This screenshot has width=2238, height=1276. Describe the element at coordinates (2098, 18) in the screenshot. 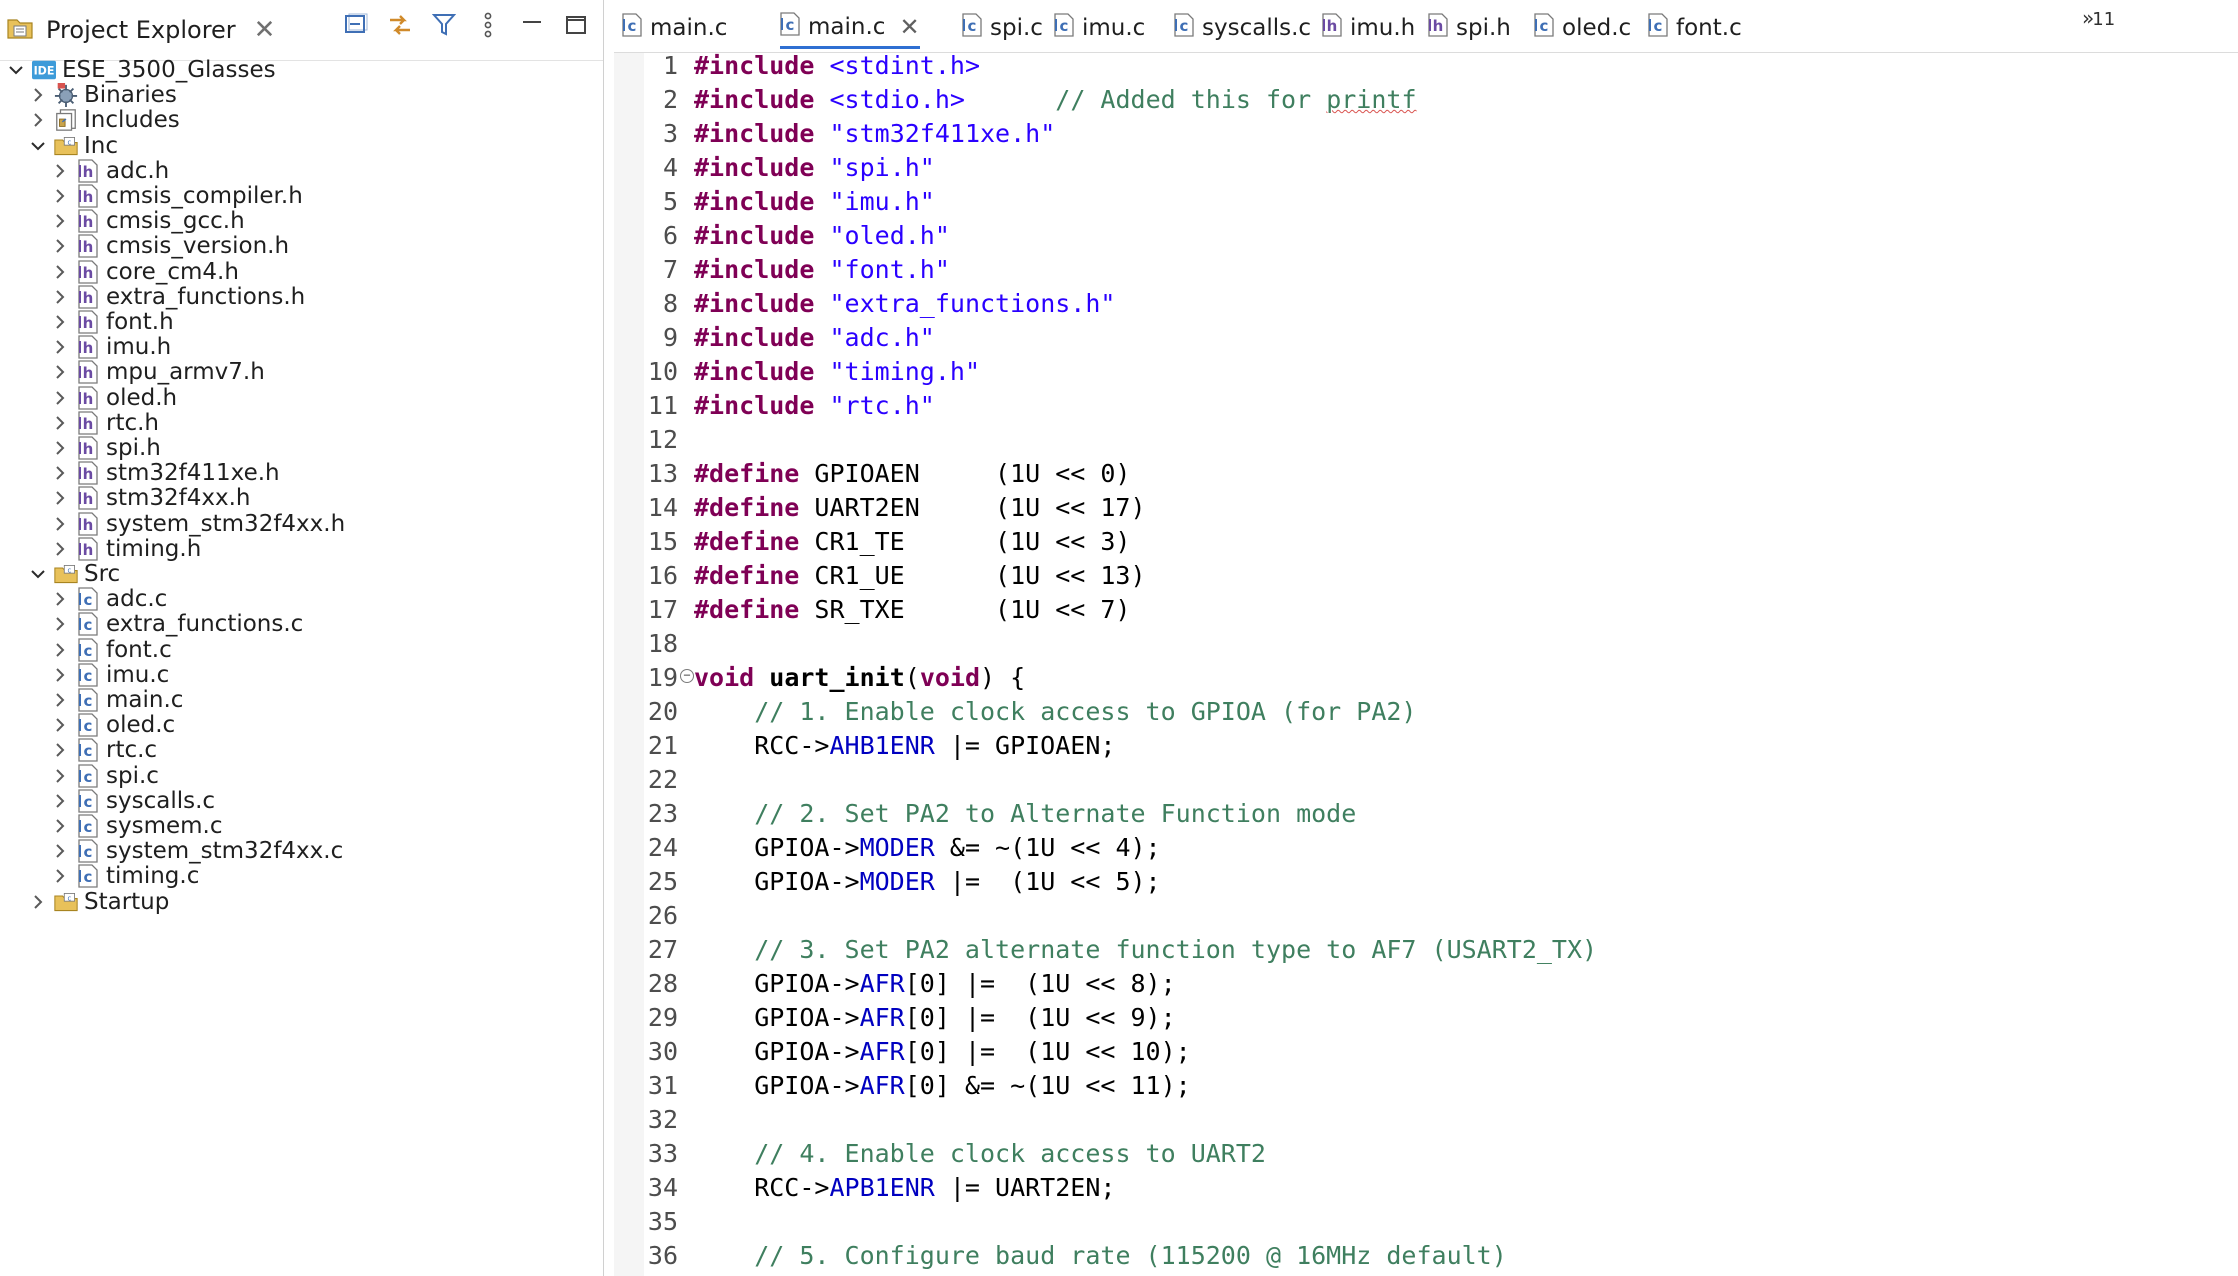

I see `tab-overflow-button: »11` at that location.